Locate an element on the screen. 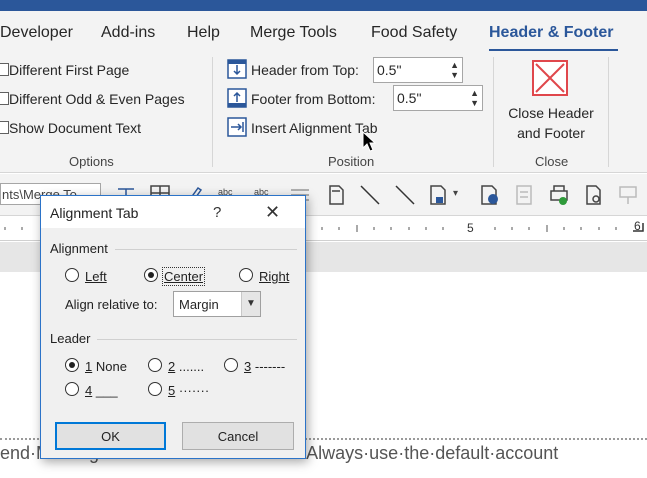 This screenshot has width=647, height=478. dialog-title: Alignment Tab is located at coordinates (94, 213).